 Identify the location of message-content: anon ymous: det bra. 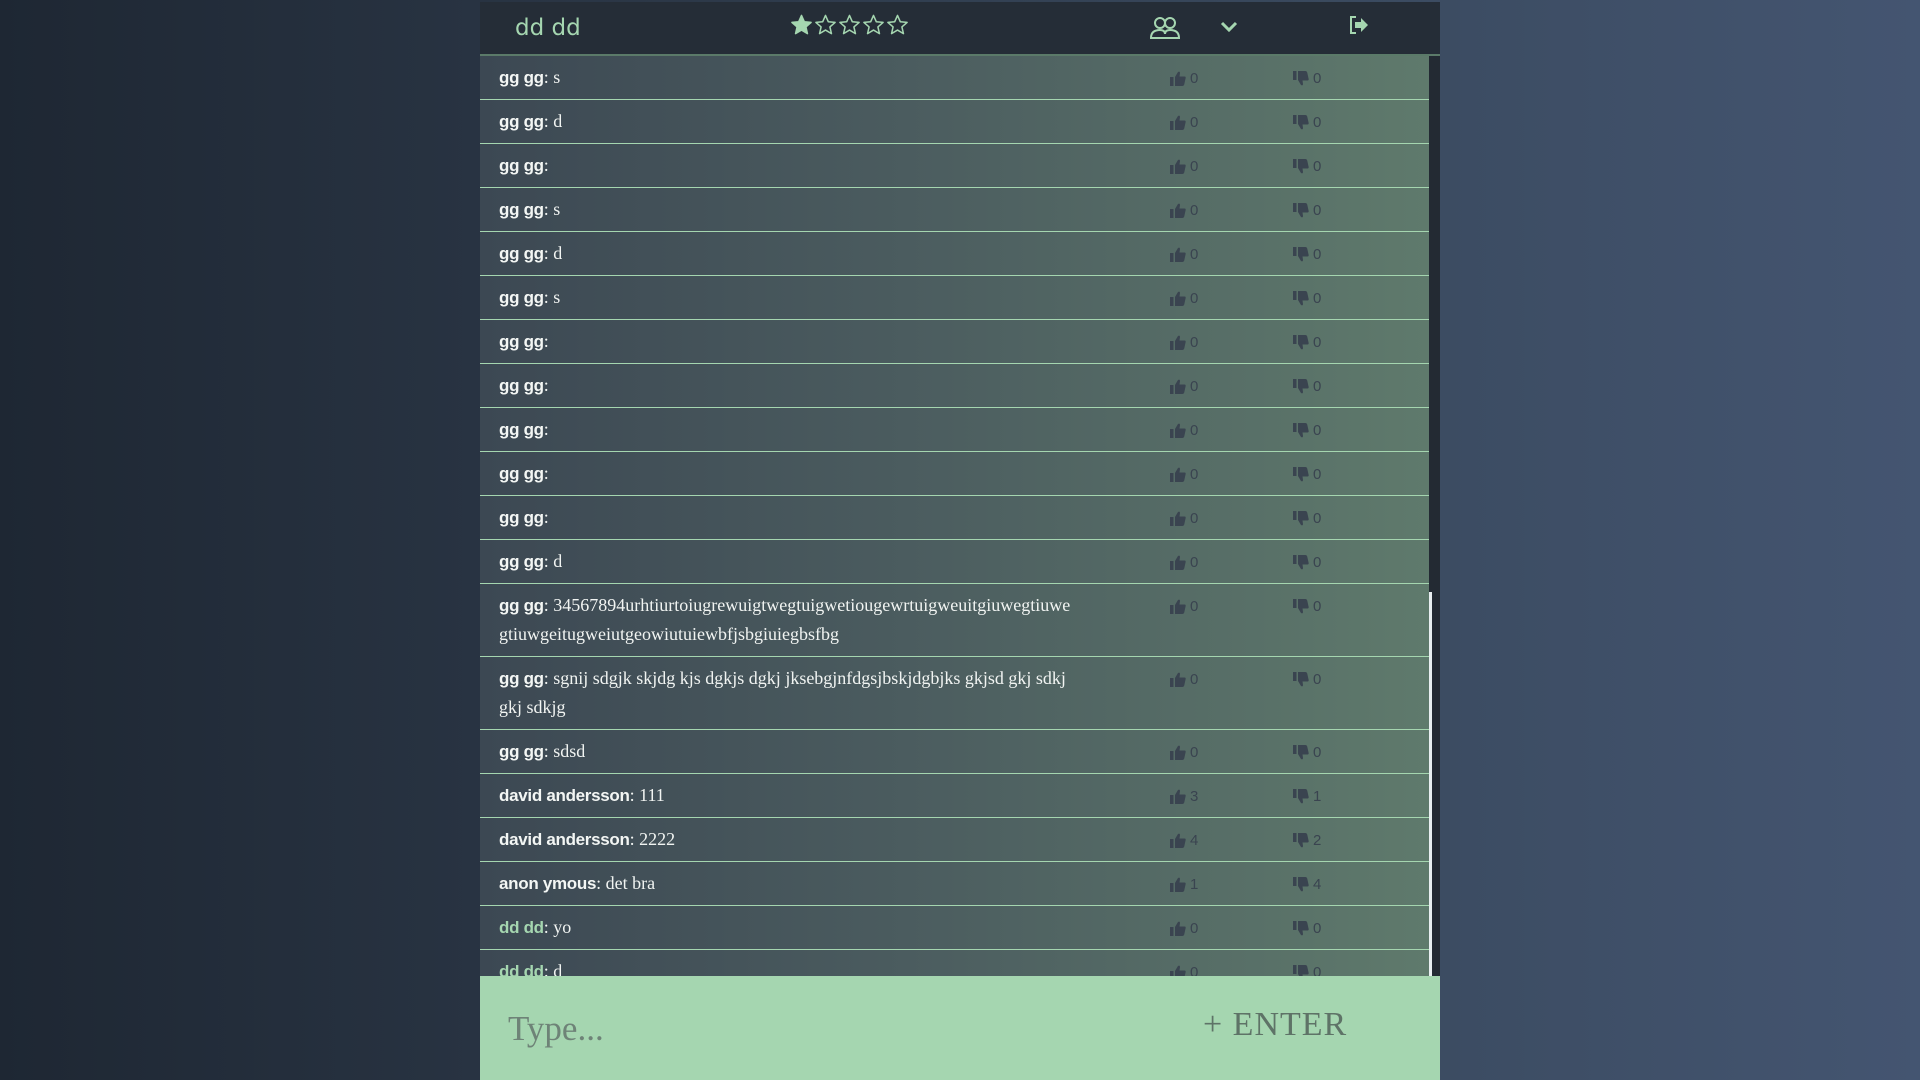
(789, 883).